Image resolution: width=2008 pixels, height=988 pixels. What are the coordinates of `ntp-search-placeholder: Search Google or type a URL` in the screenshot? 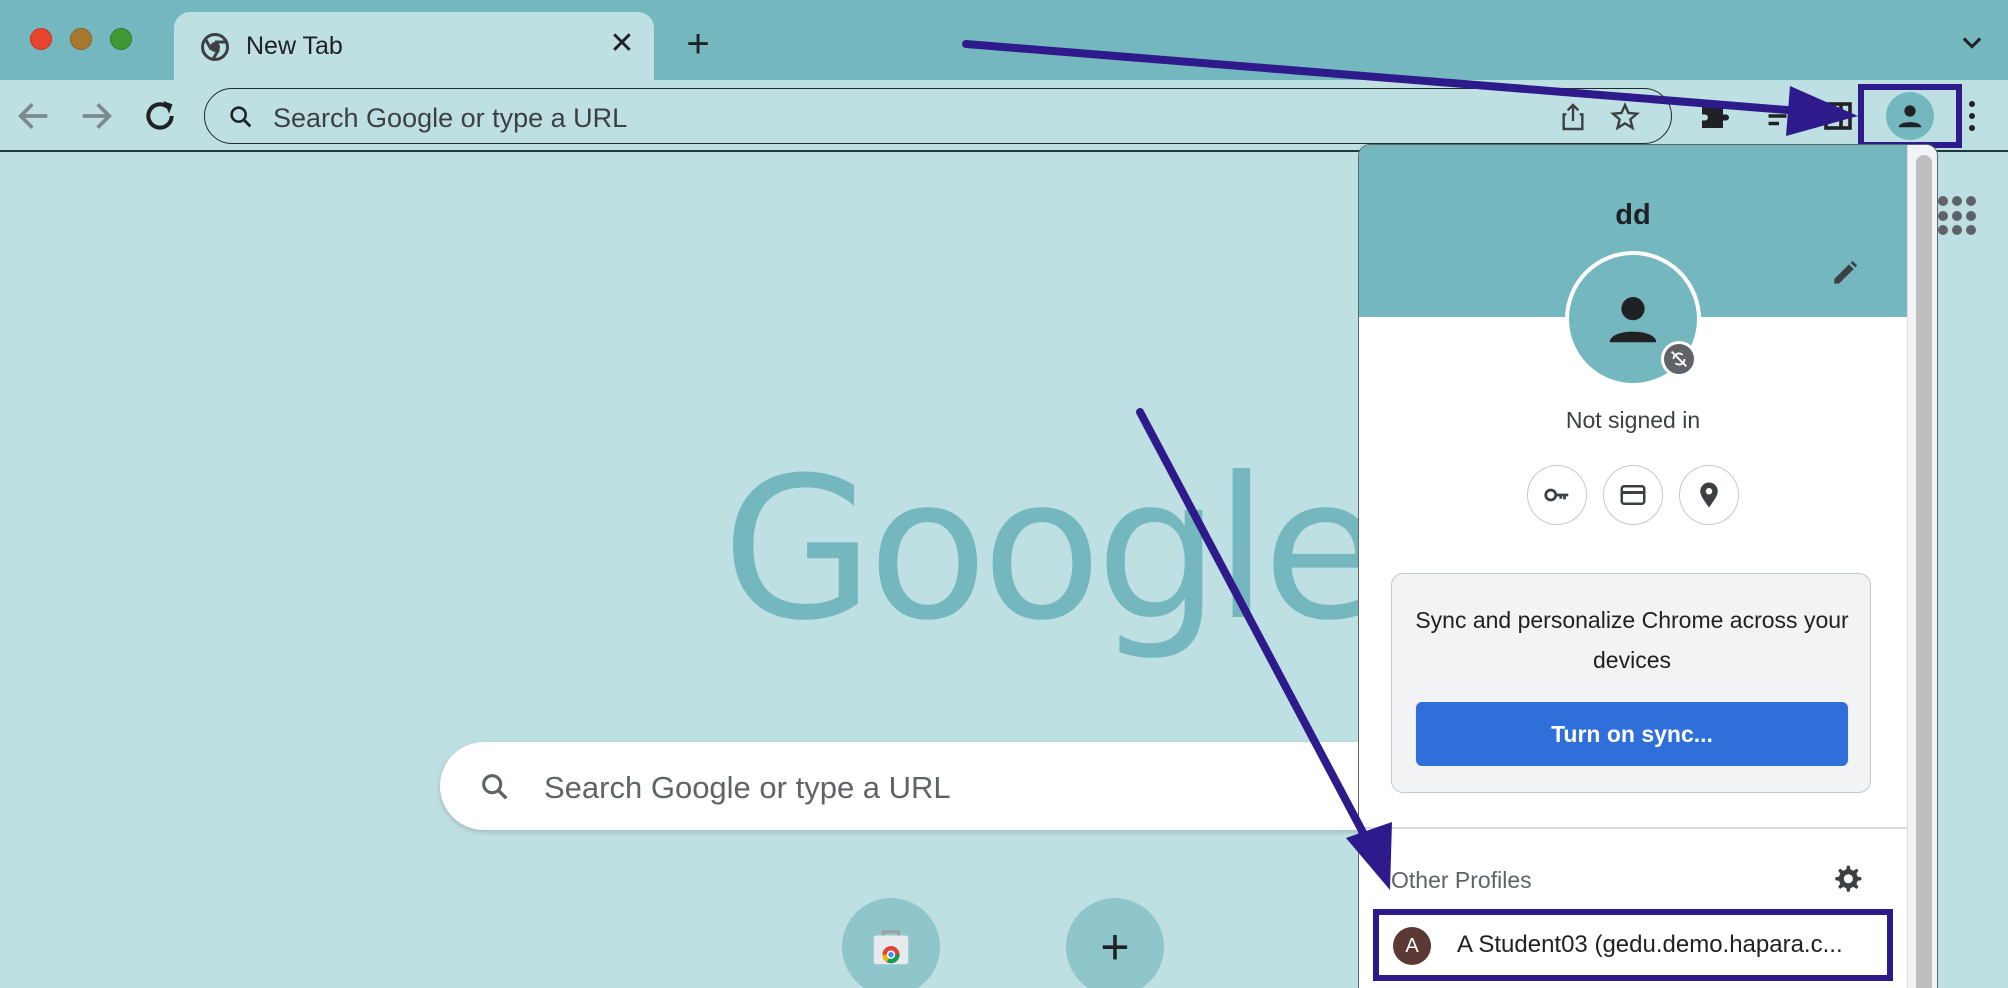 It's located at (747, 787).